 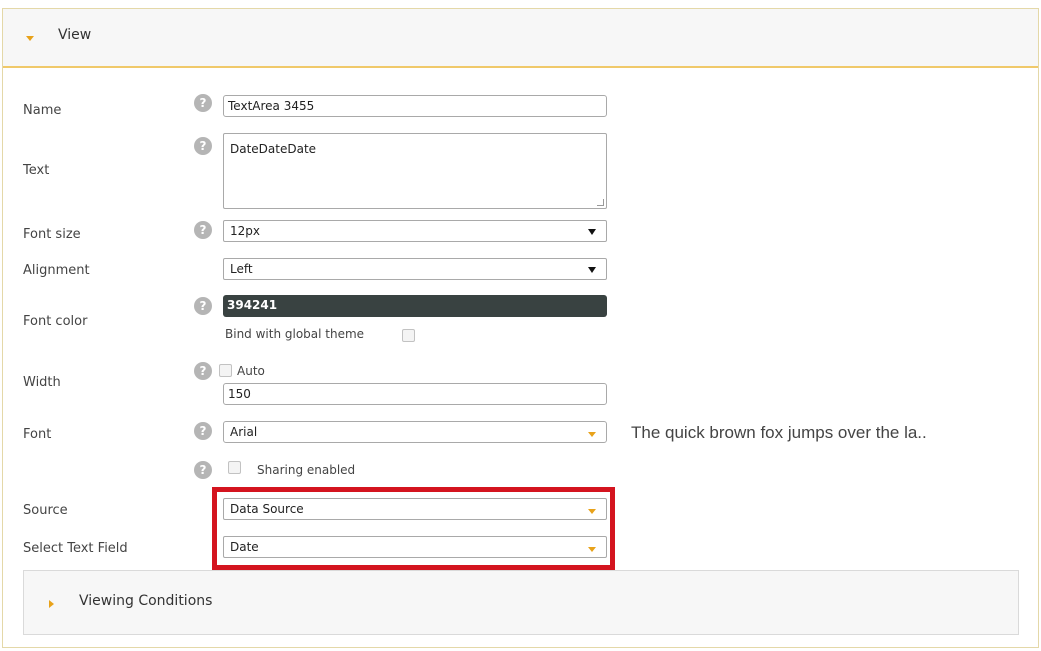 I want to click on width-auto-label: Auto, so click(x=251, y=371).